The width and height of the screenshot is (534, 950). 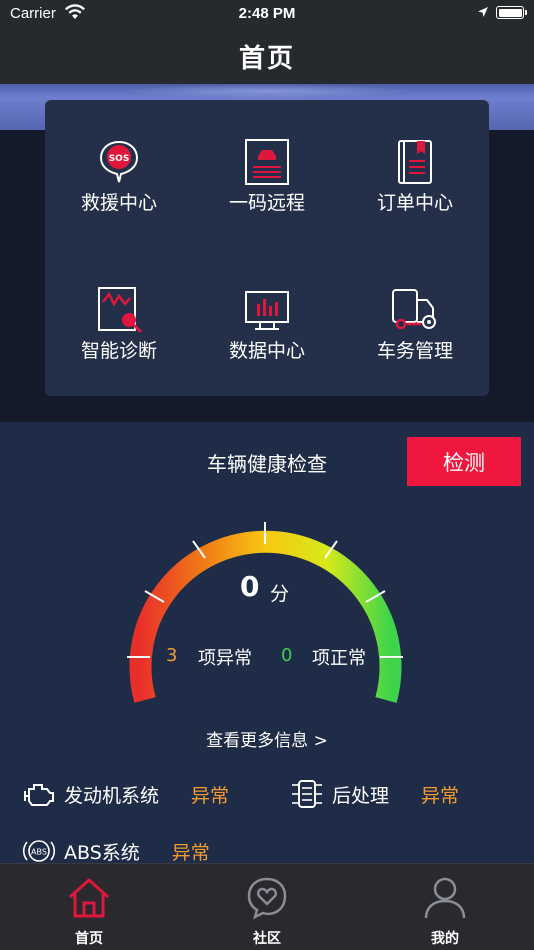 I want to click on menu-item-data-center: 数据中心, so click(x=267, y=322).